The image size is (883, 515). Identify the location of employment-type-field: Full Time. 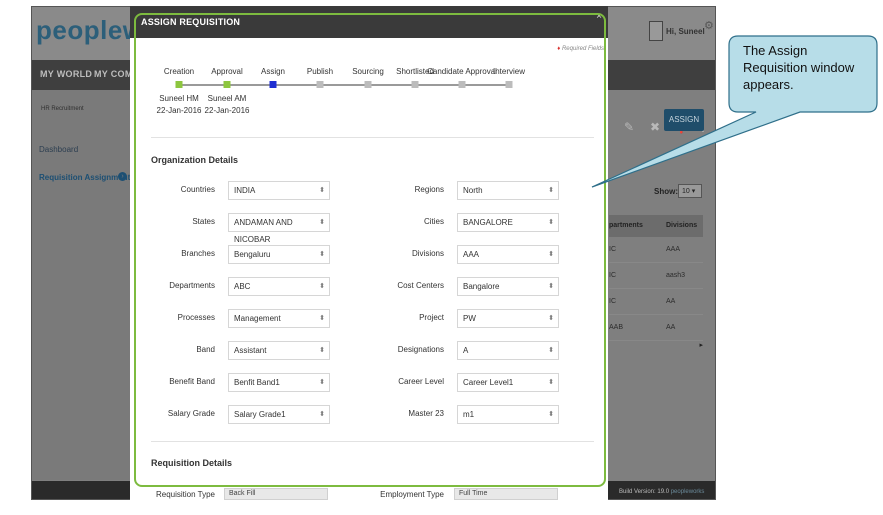
(506, 494).